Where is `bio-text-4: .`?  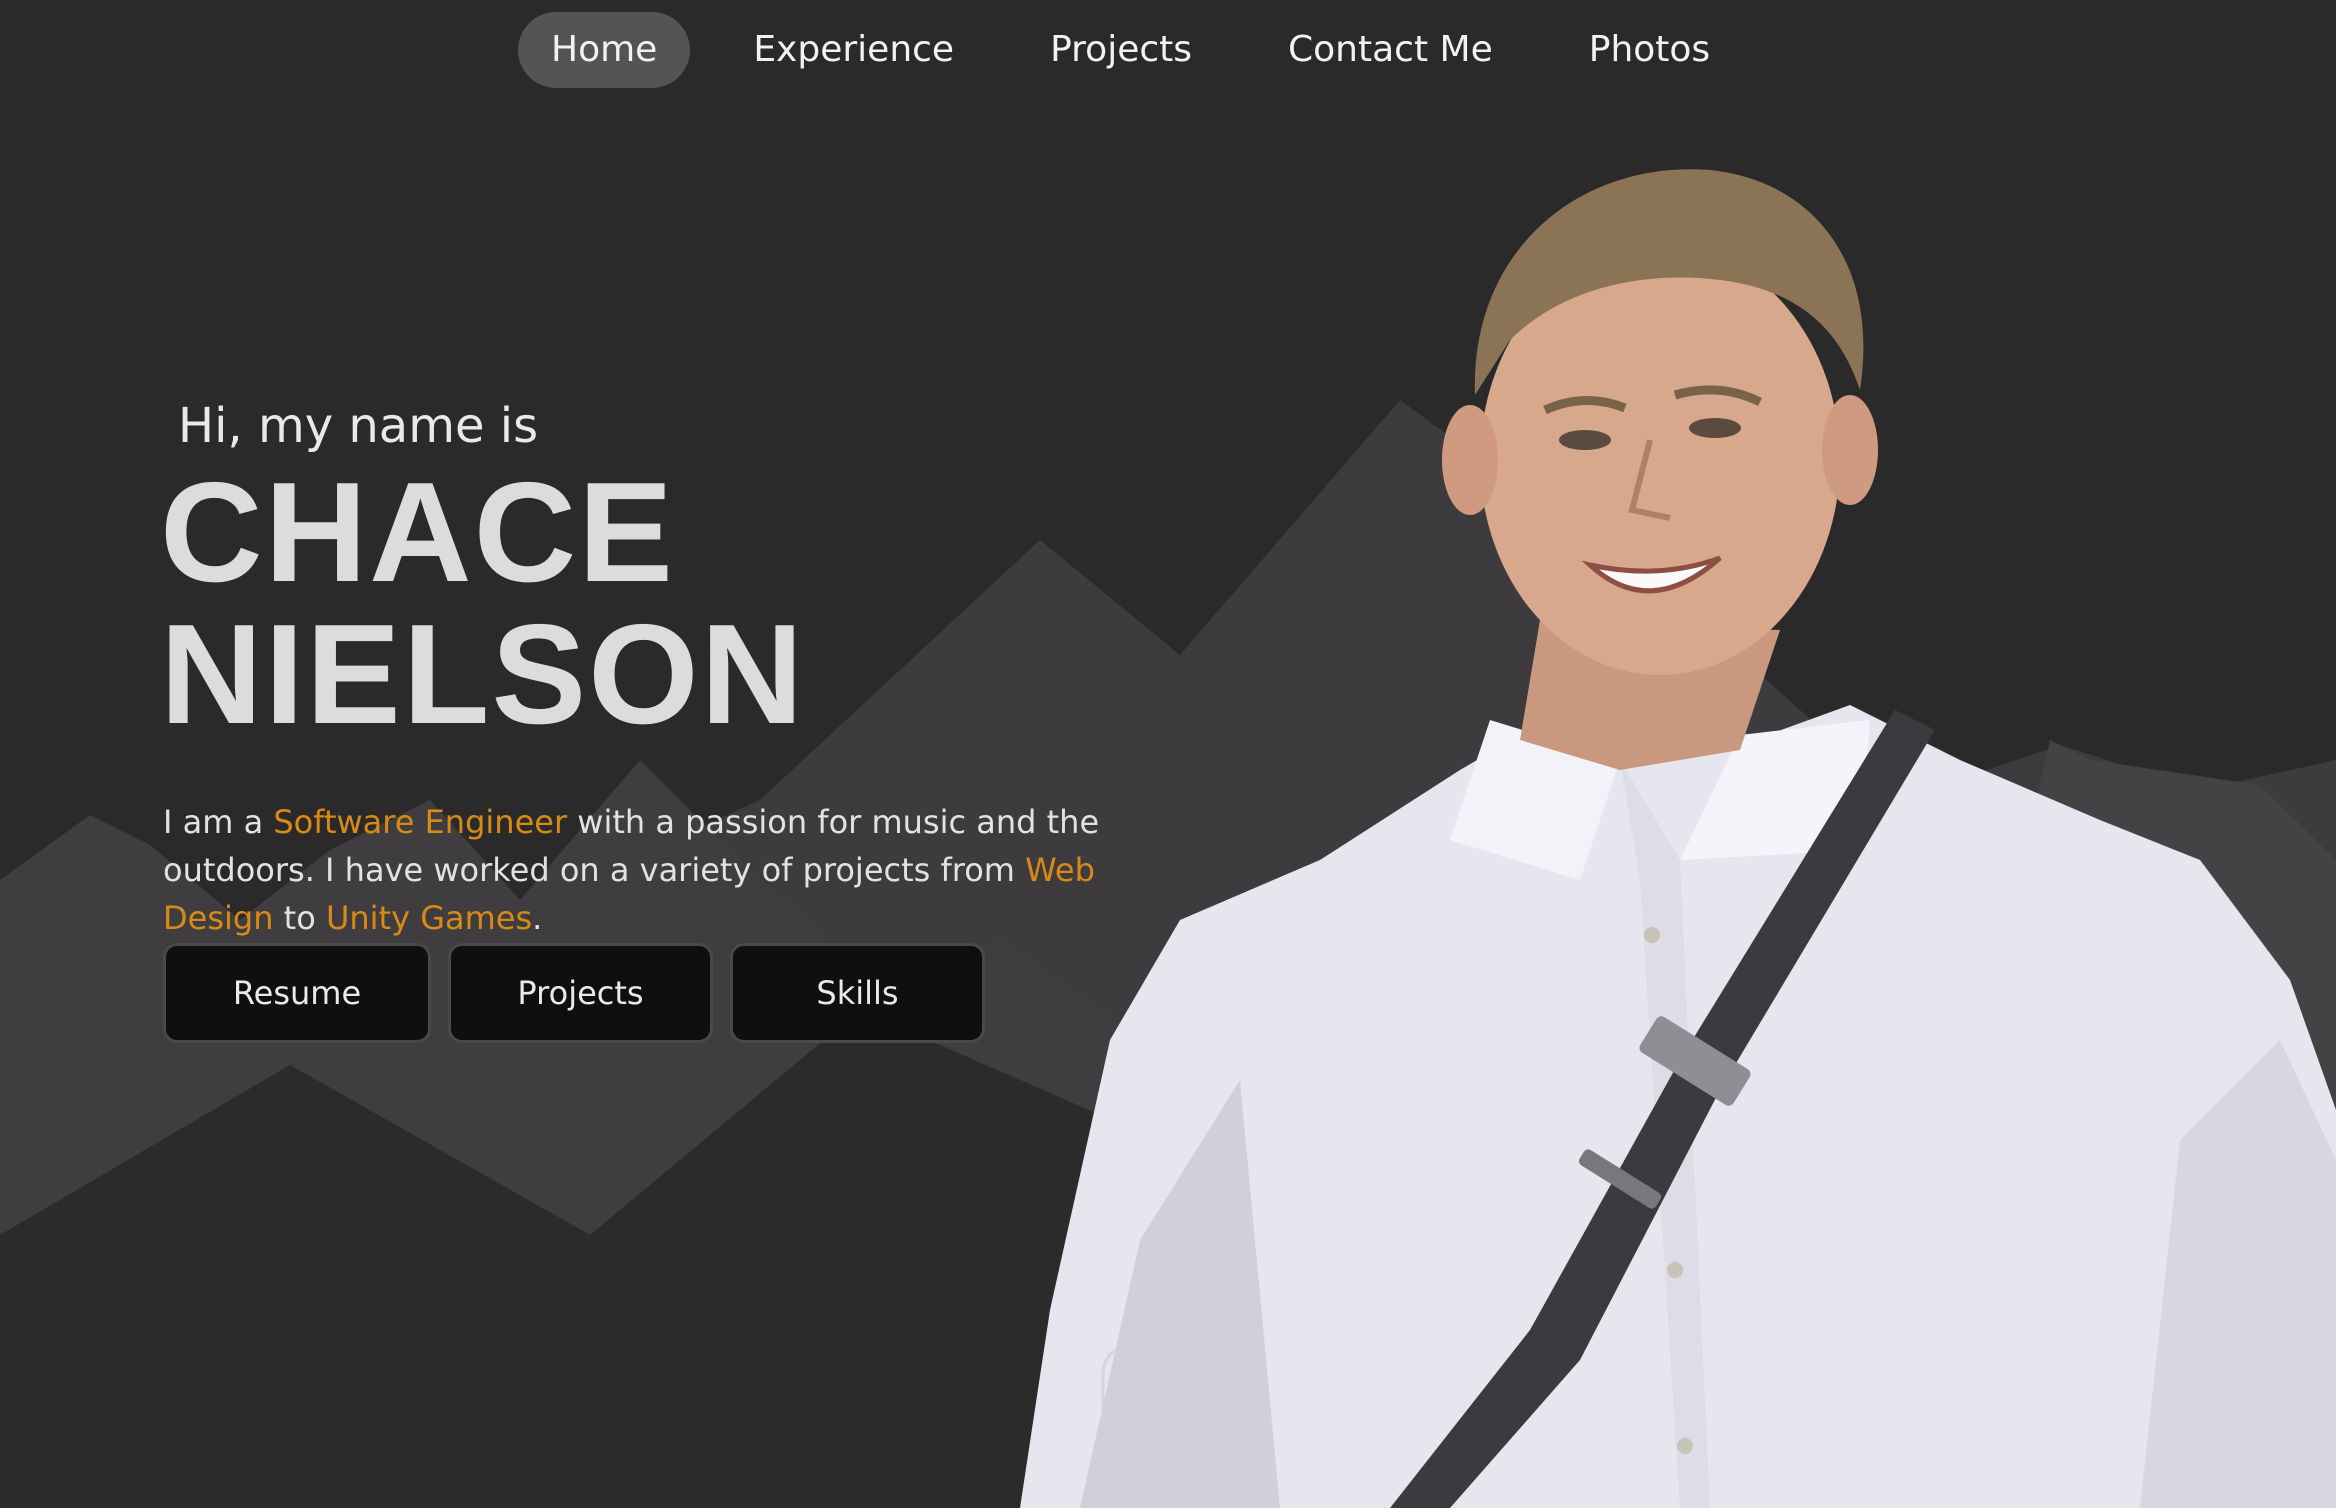
bio-text-4: . is located at coordinates (537, 918).